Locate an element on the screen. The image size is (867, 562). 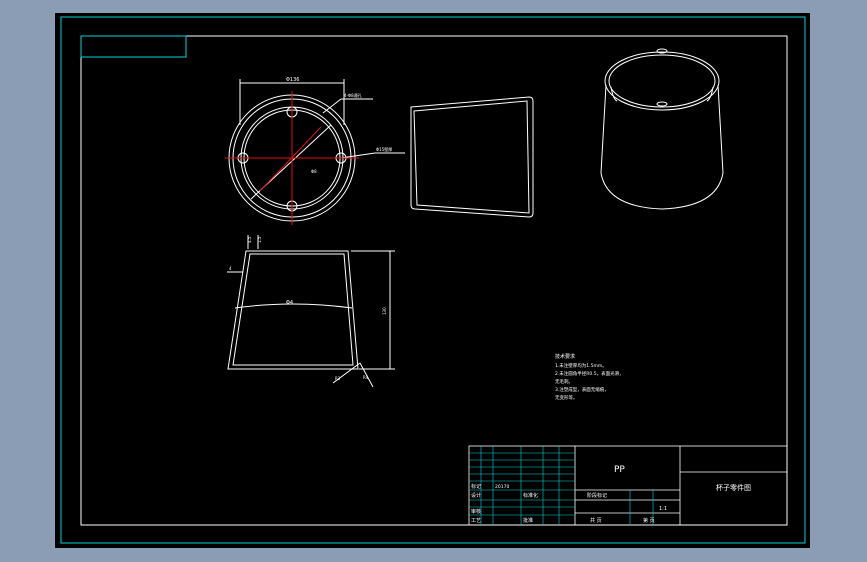
iso-side-right is located at coordinates (720, 129).